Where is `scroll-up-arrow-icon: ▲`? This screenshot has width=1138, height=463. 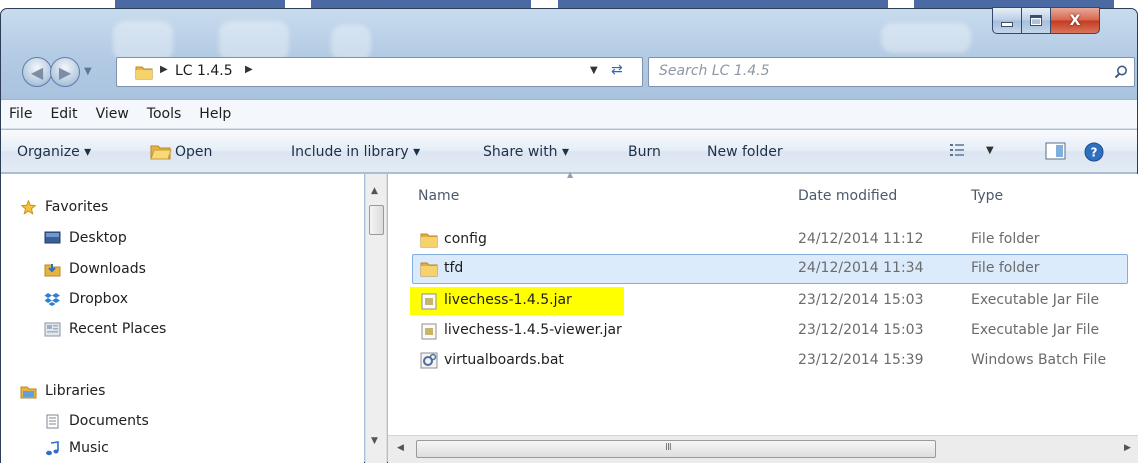 scroll-up-arrow-icon: ▲ is located at coordinates (374, 191).